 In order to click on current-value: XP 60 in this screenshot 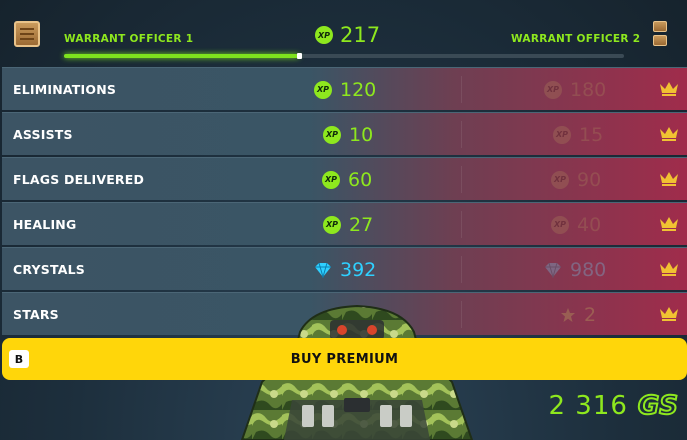, I will do `click(347, 179)`.